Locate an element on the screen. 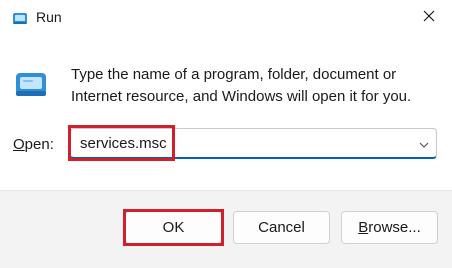  open-label-rest: pen: is located at coordinates (39, 144).